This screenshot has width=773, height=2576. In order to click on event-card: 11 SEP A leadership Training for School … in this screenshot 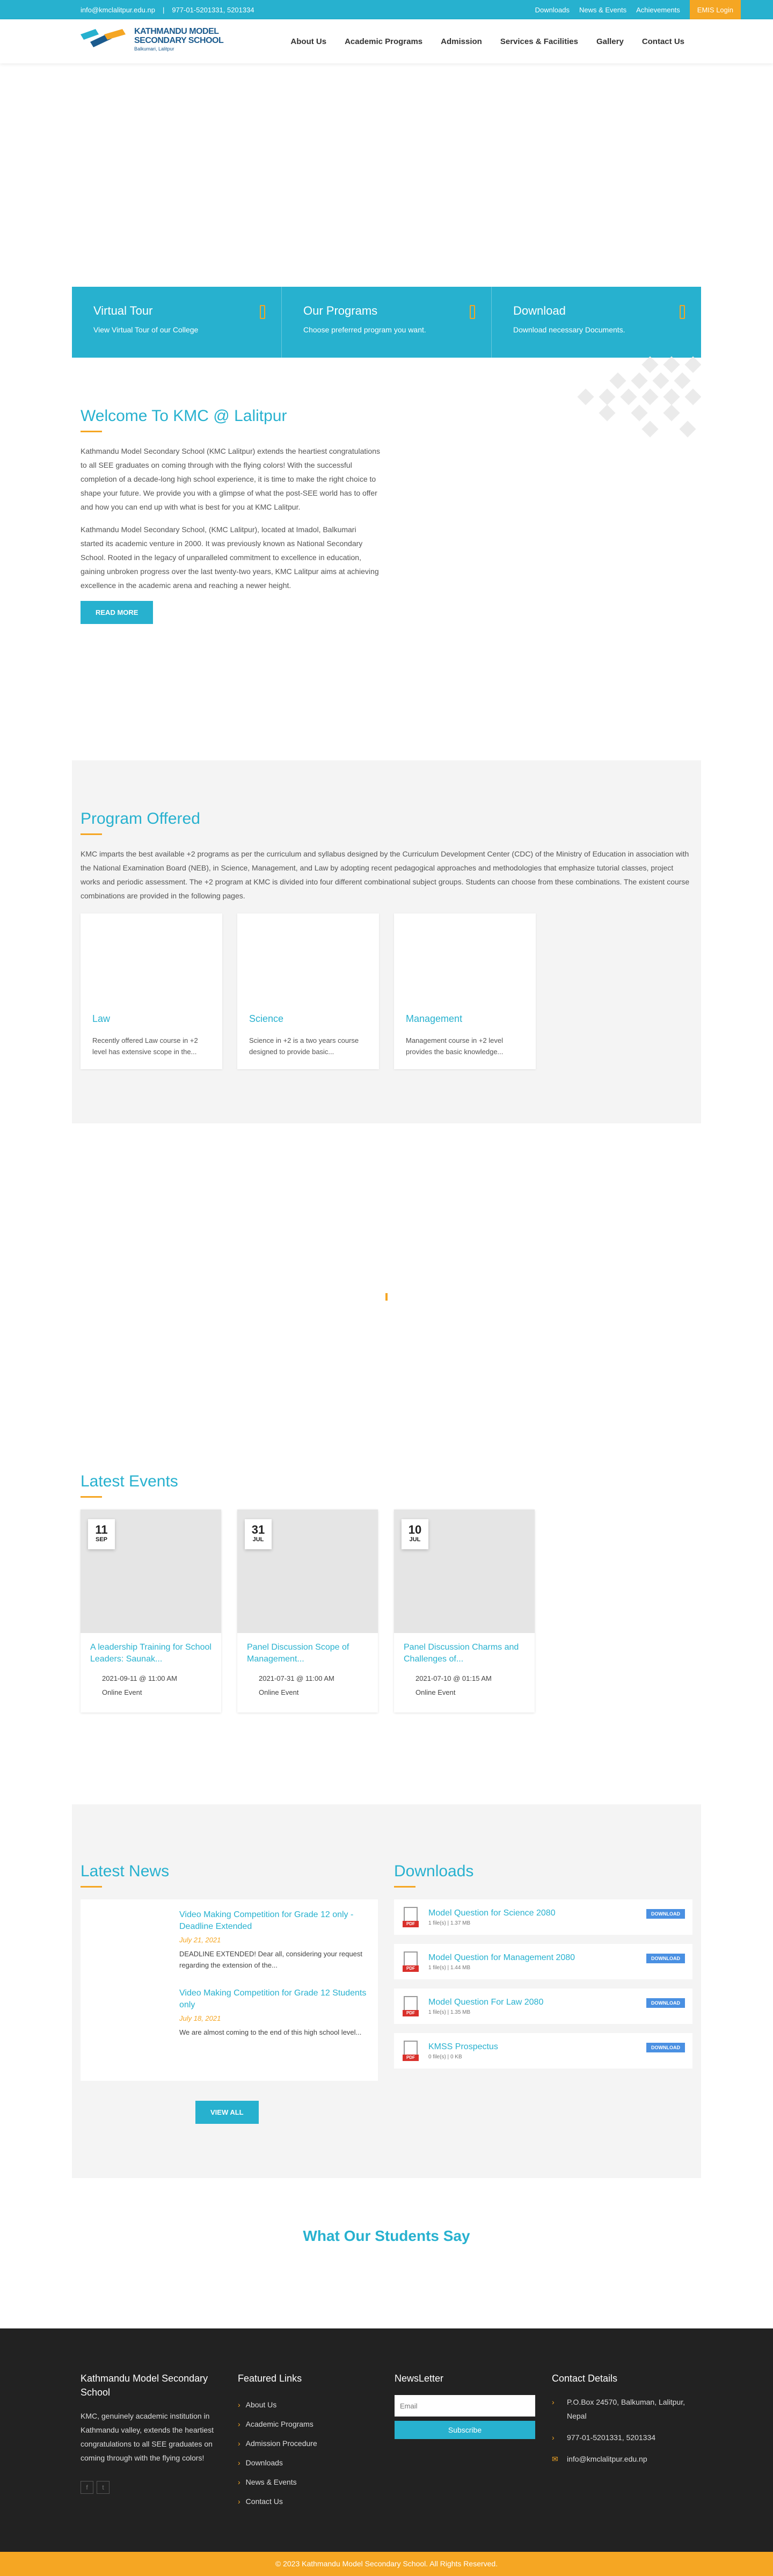, I will do `click(151, 1611)`.